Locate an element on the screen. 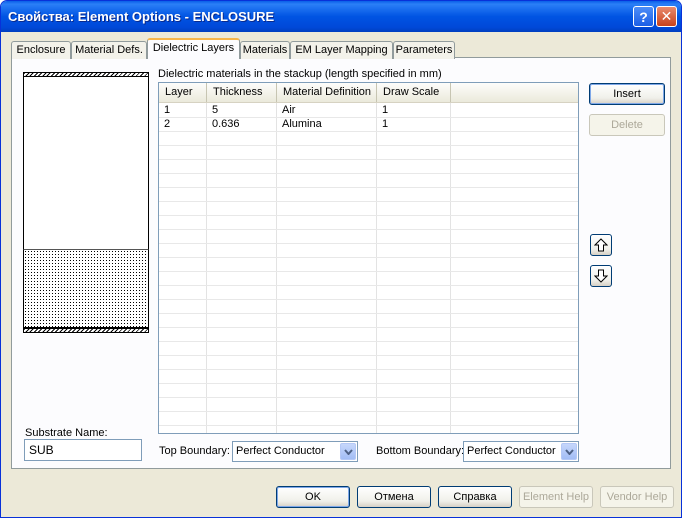 The width and height of the screenshot is (682, 518). column-header-draw-scale: Draw Scale is located at coordinates (414, 92).